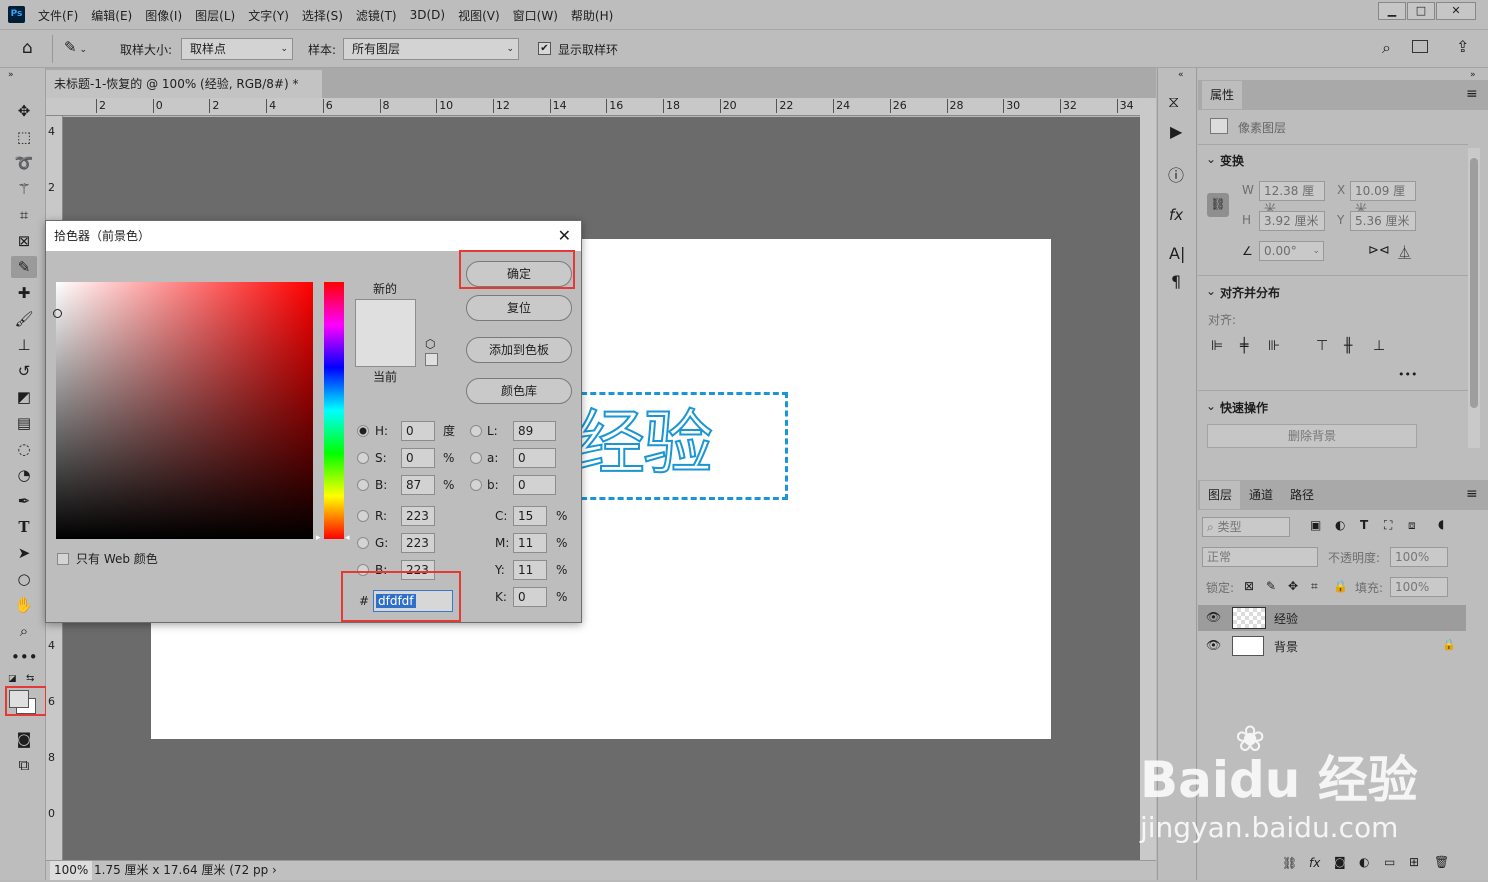  I want to click on layer-filter-select: ⌕ 类型, so click(1246, 527).